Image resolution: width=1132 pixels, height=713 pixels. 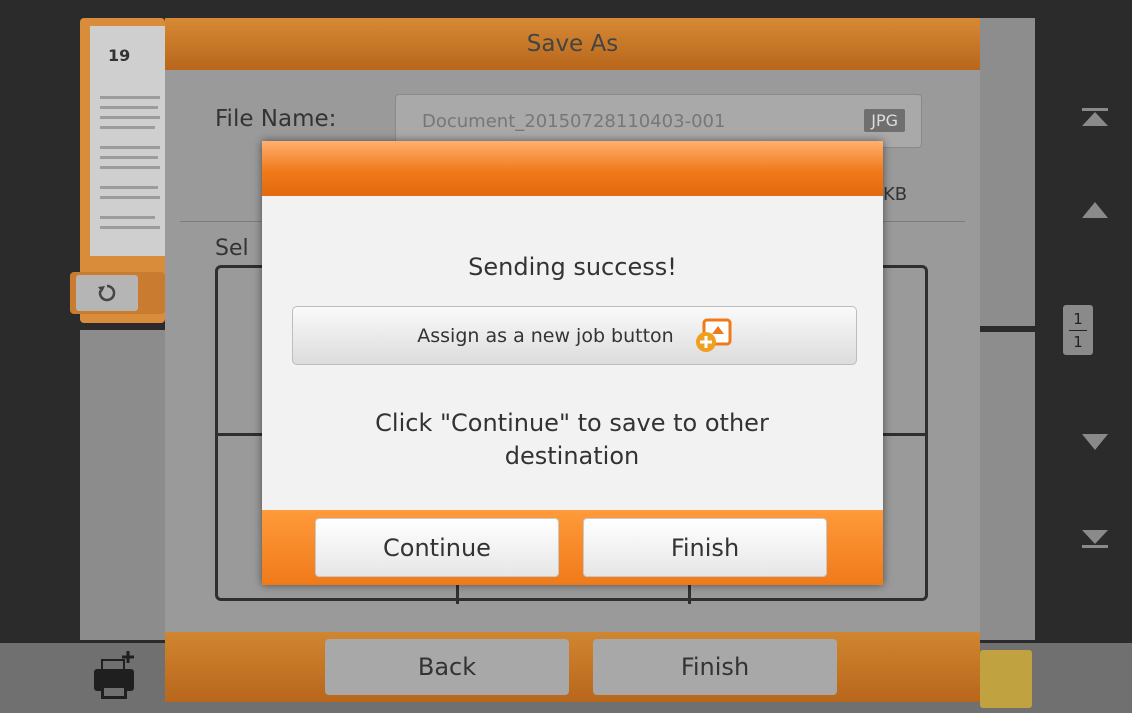 I want to click on assign-new-job-button: Assign as a new job button, so click(x=574, y=335).